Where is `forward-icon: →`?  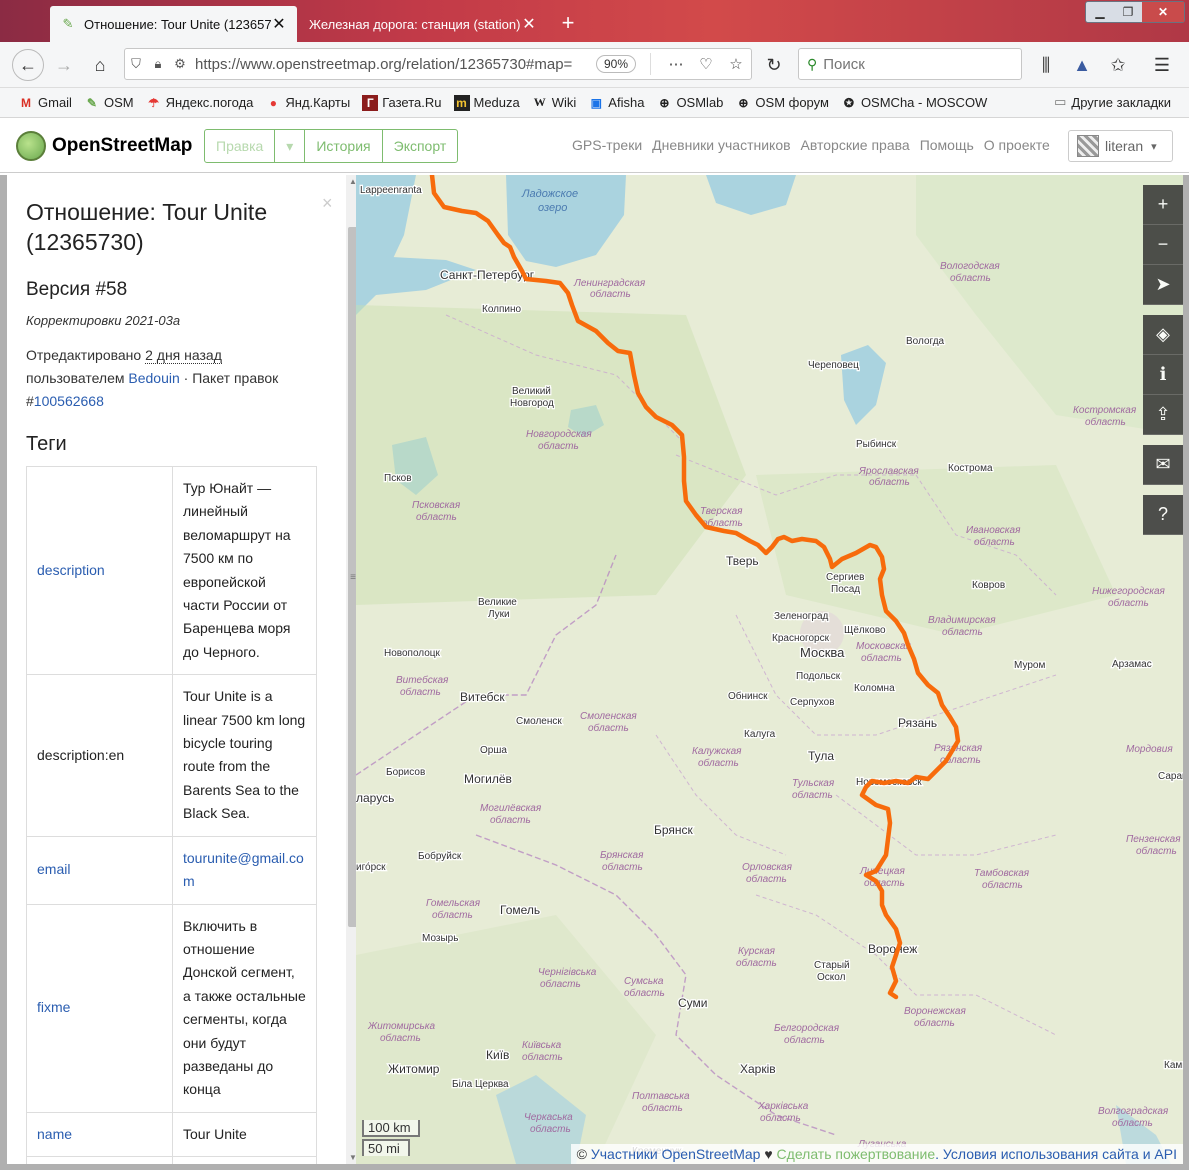 forward-icon: → is located at coordinates (64, 65).